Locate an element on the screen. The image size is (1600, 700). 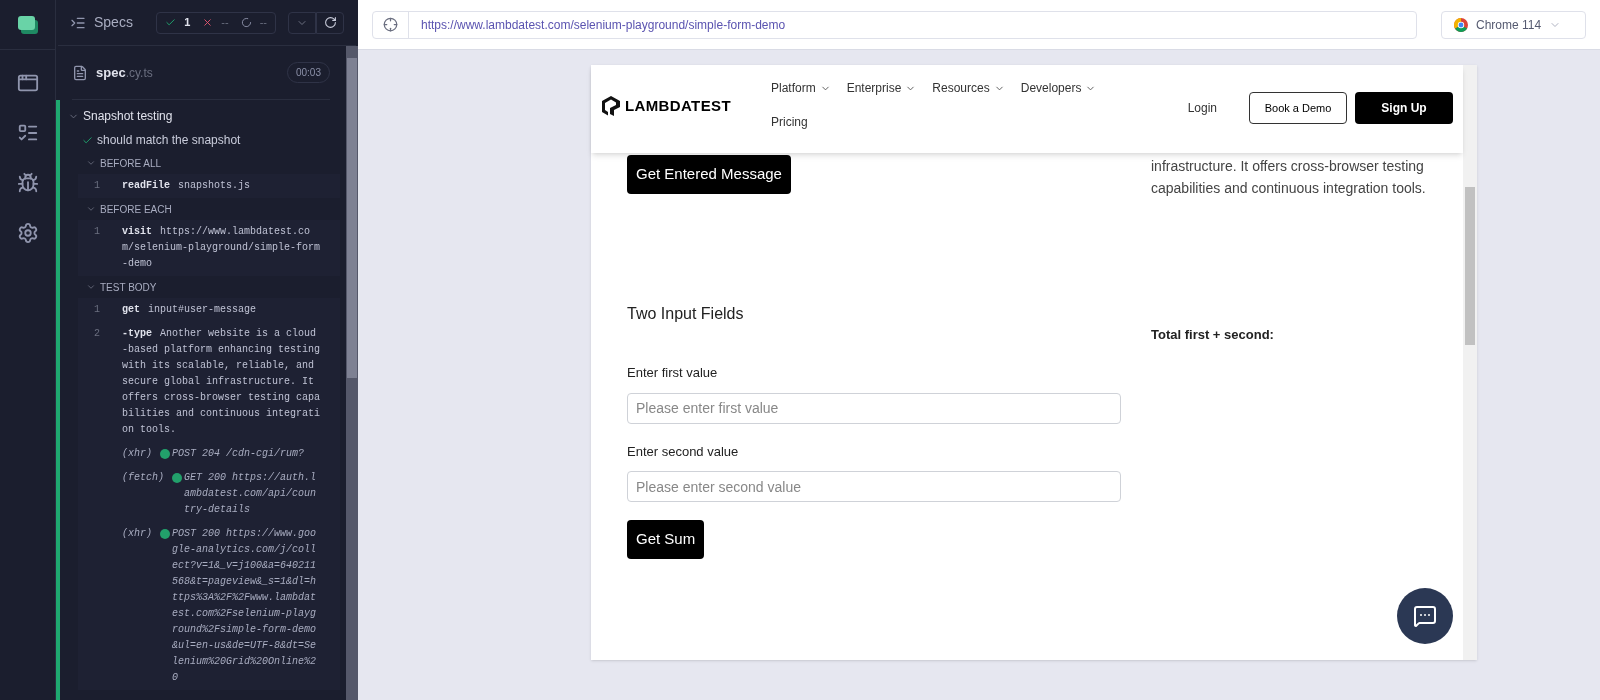
command-text: visit https://www.lambdatest.com/selenium-playground/simple-form-demo is located at coordinates (222, 248).